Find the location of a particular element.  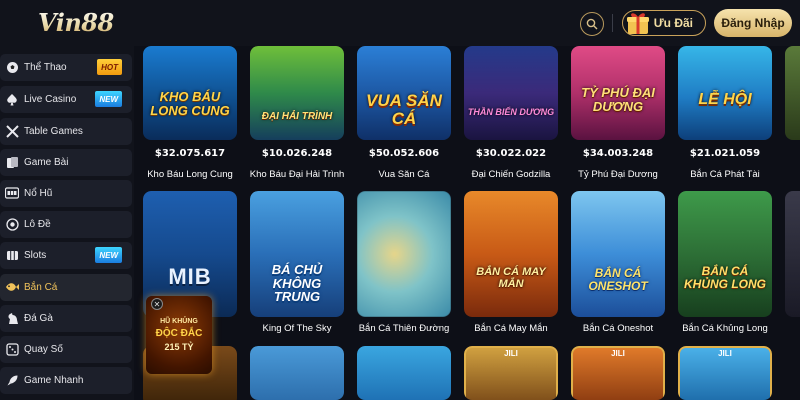

game-name: Bắn Cá May Mắn is located at coordinates (511, 328).